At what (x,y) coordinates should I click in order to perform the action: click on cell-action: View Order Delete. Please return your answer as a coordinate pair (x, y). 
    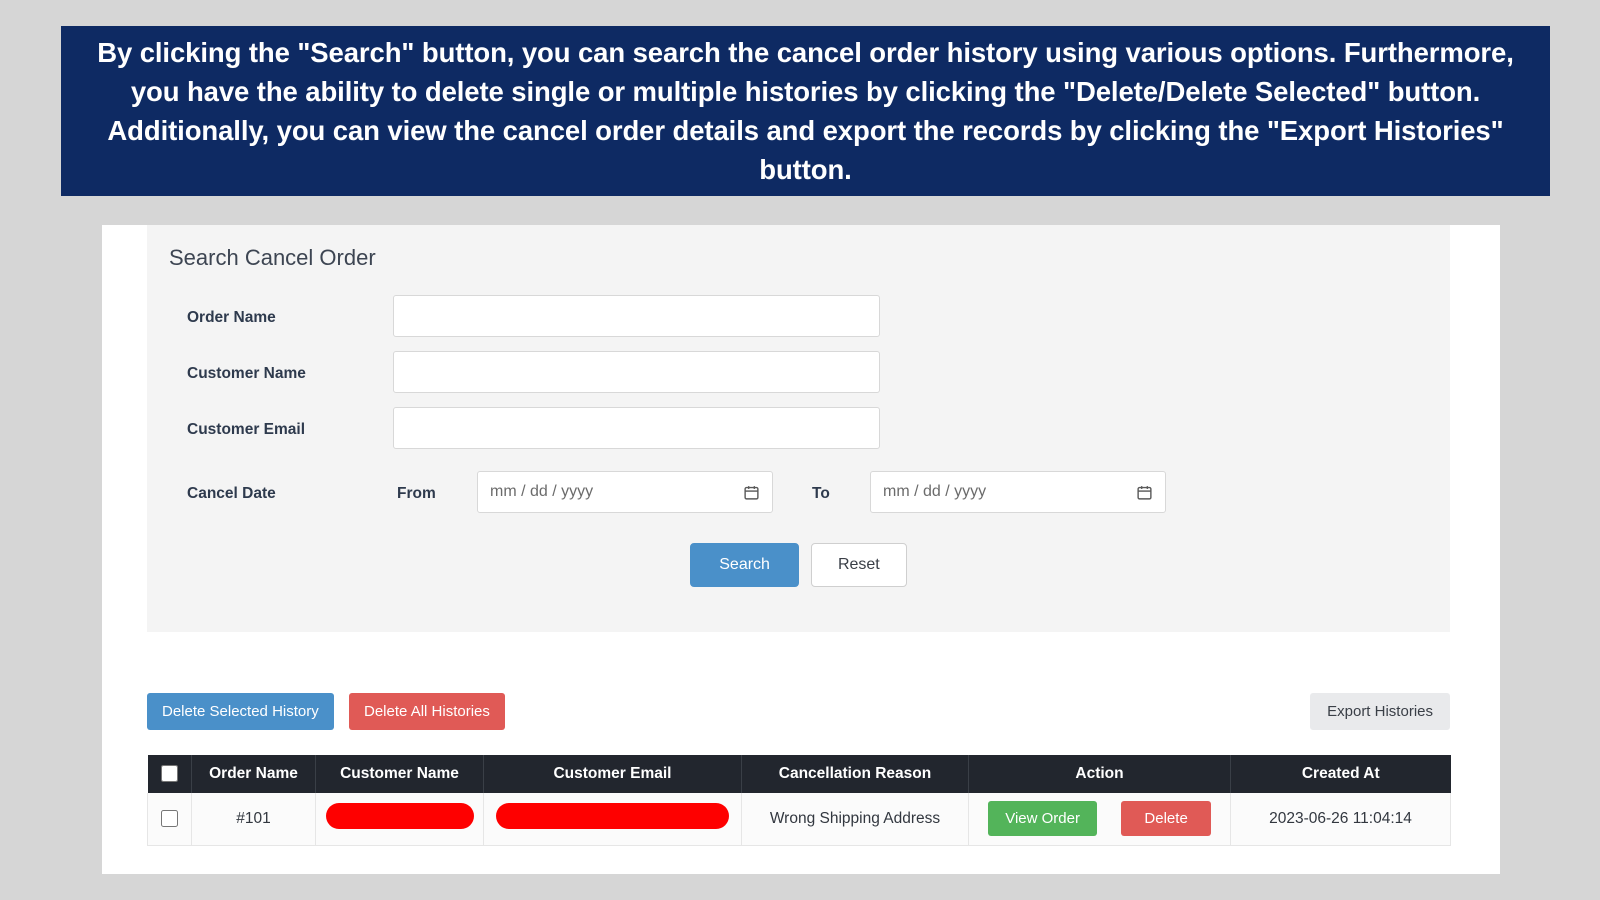
    Looking at the image, I should click on (1099, 819).